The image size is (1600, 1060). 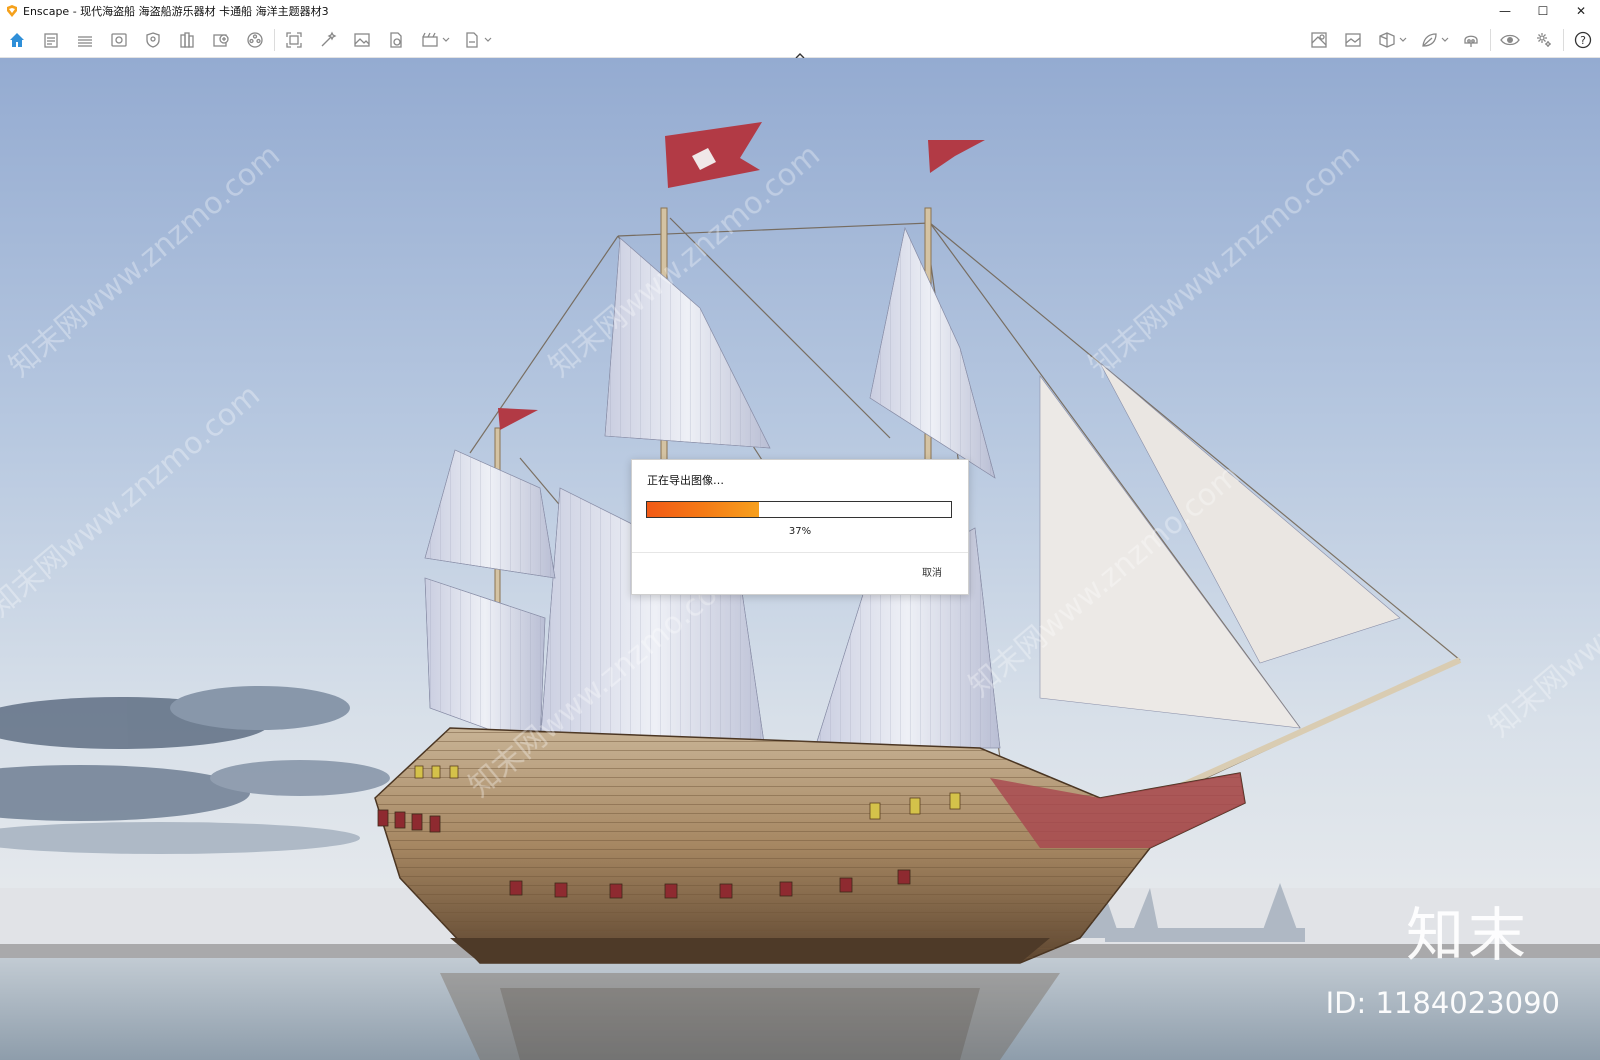 What do you see at coordinates (488, 39) in the screenshot?
I see `export-dropdown-chevron-down-icon` at bounding box center [488, 39].